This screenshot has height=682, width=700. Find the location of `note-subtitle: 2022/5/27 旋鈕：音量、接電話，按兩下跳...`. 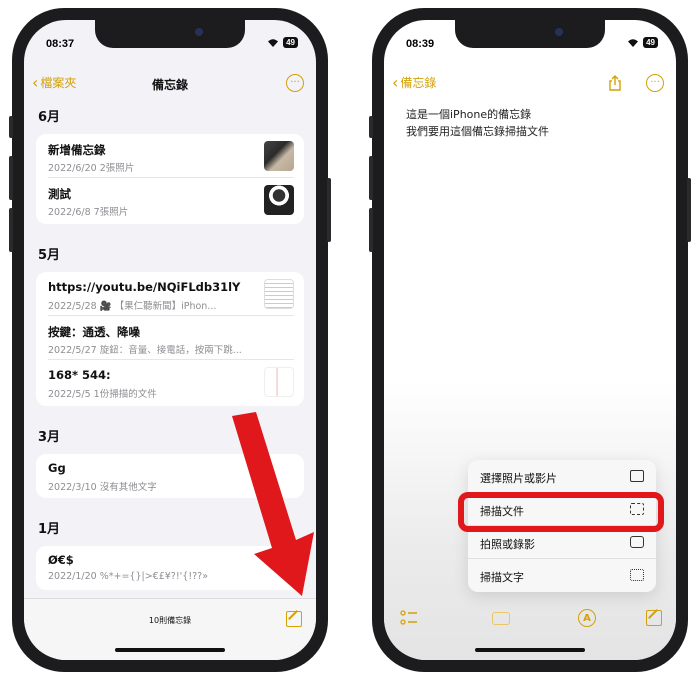

note-subtitle: 2022/5/27 旋鈕：音量、接電話，按兩下跳... is located at coordinates (145, 350).